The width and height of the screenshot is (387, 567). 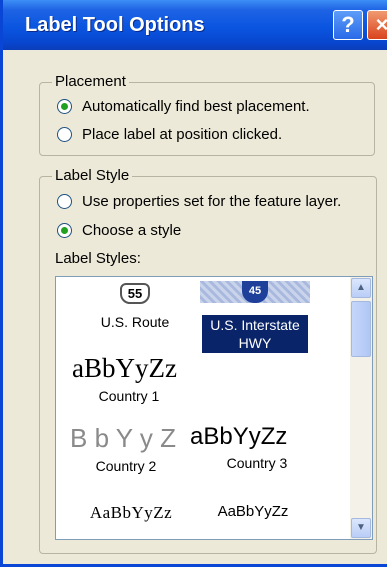 What do you see at coordinates (132, 230) in the screenshot?
I see `radio-label: Choose a style` at bounding box center [132, 230].